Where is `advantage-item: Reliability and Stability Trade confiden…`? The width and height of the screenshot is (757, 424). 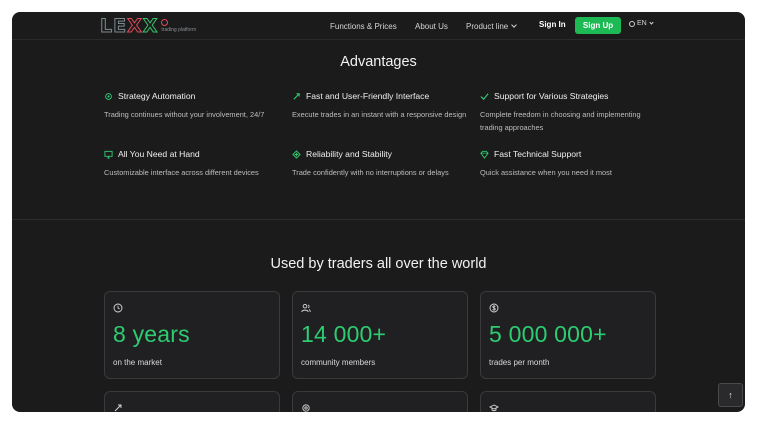
advantage-item: Reliability and Stability Trade confiden… is located at coordinates (382, 163).